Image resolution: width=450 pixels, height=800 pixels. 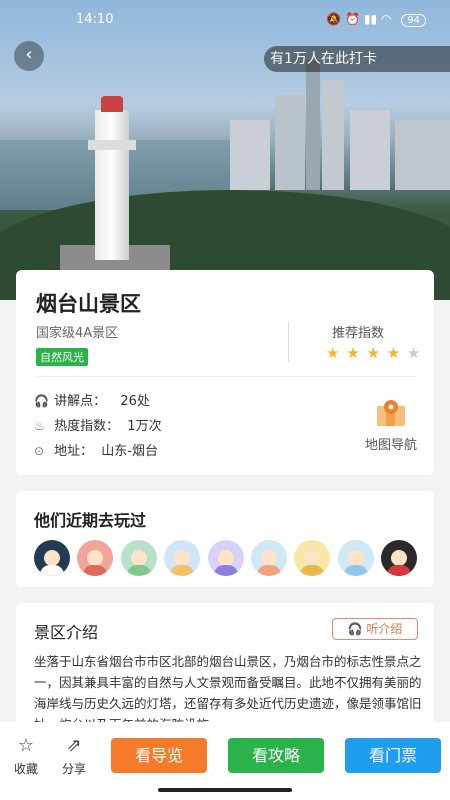 I want to click on collect-button: ☆ 收藏, so click(x=26, y=756).